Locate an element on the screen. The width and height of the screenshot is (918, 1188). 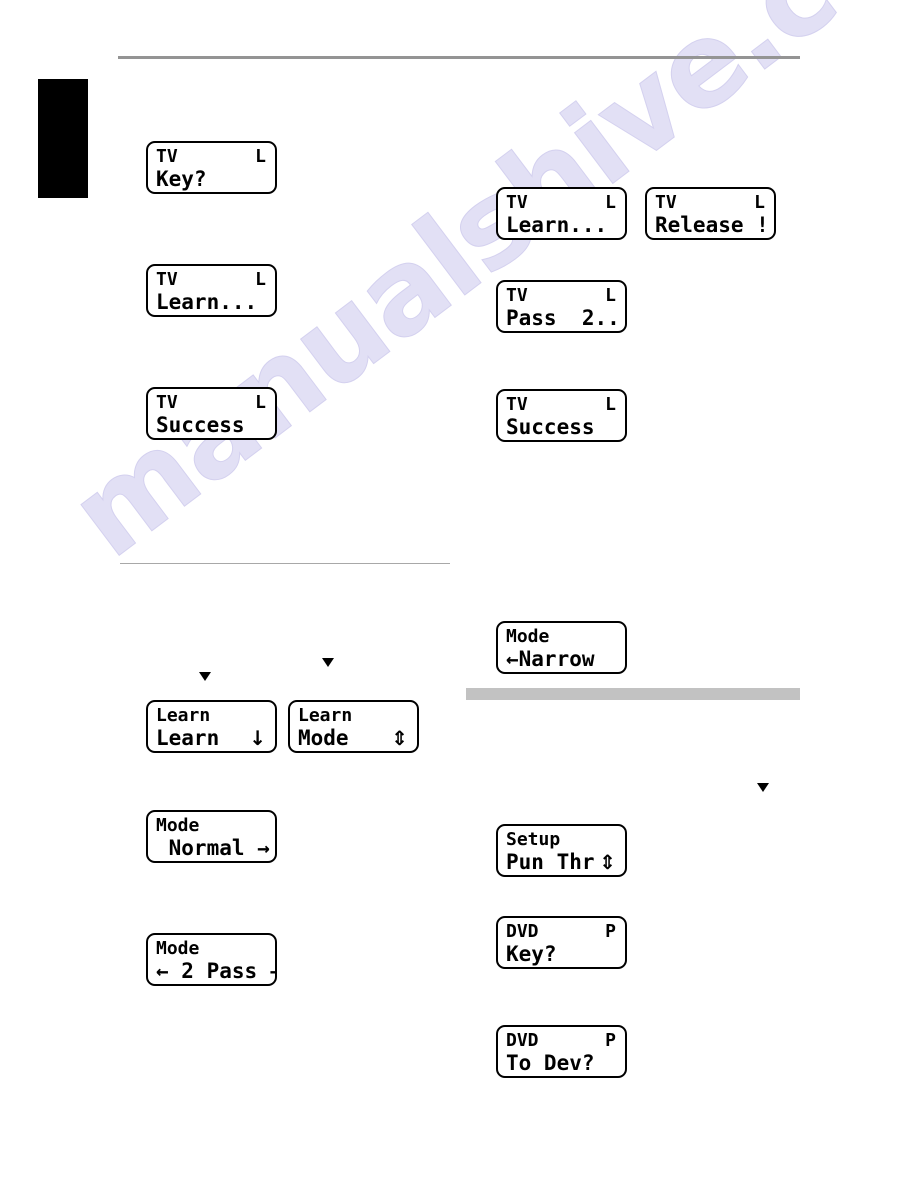
lcd-display-tv-pass2: TV Pass 2.. L is located at coordinates (561, 306).